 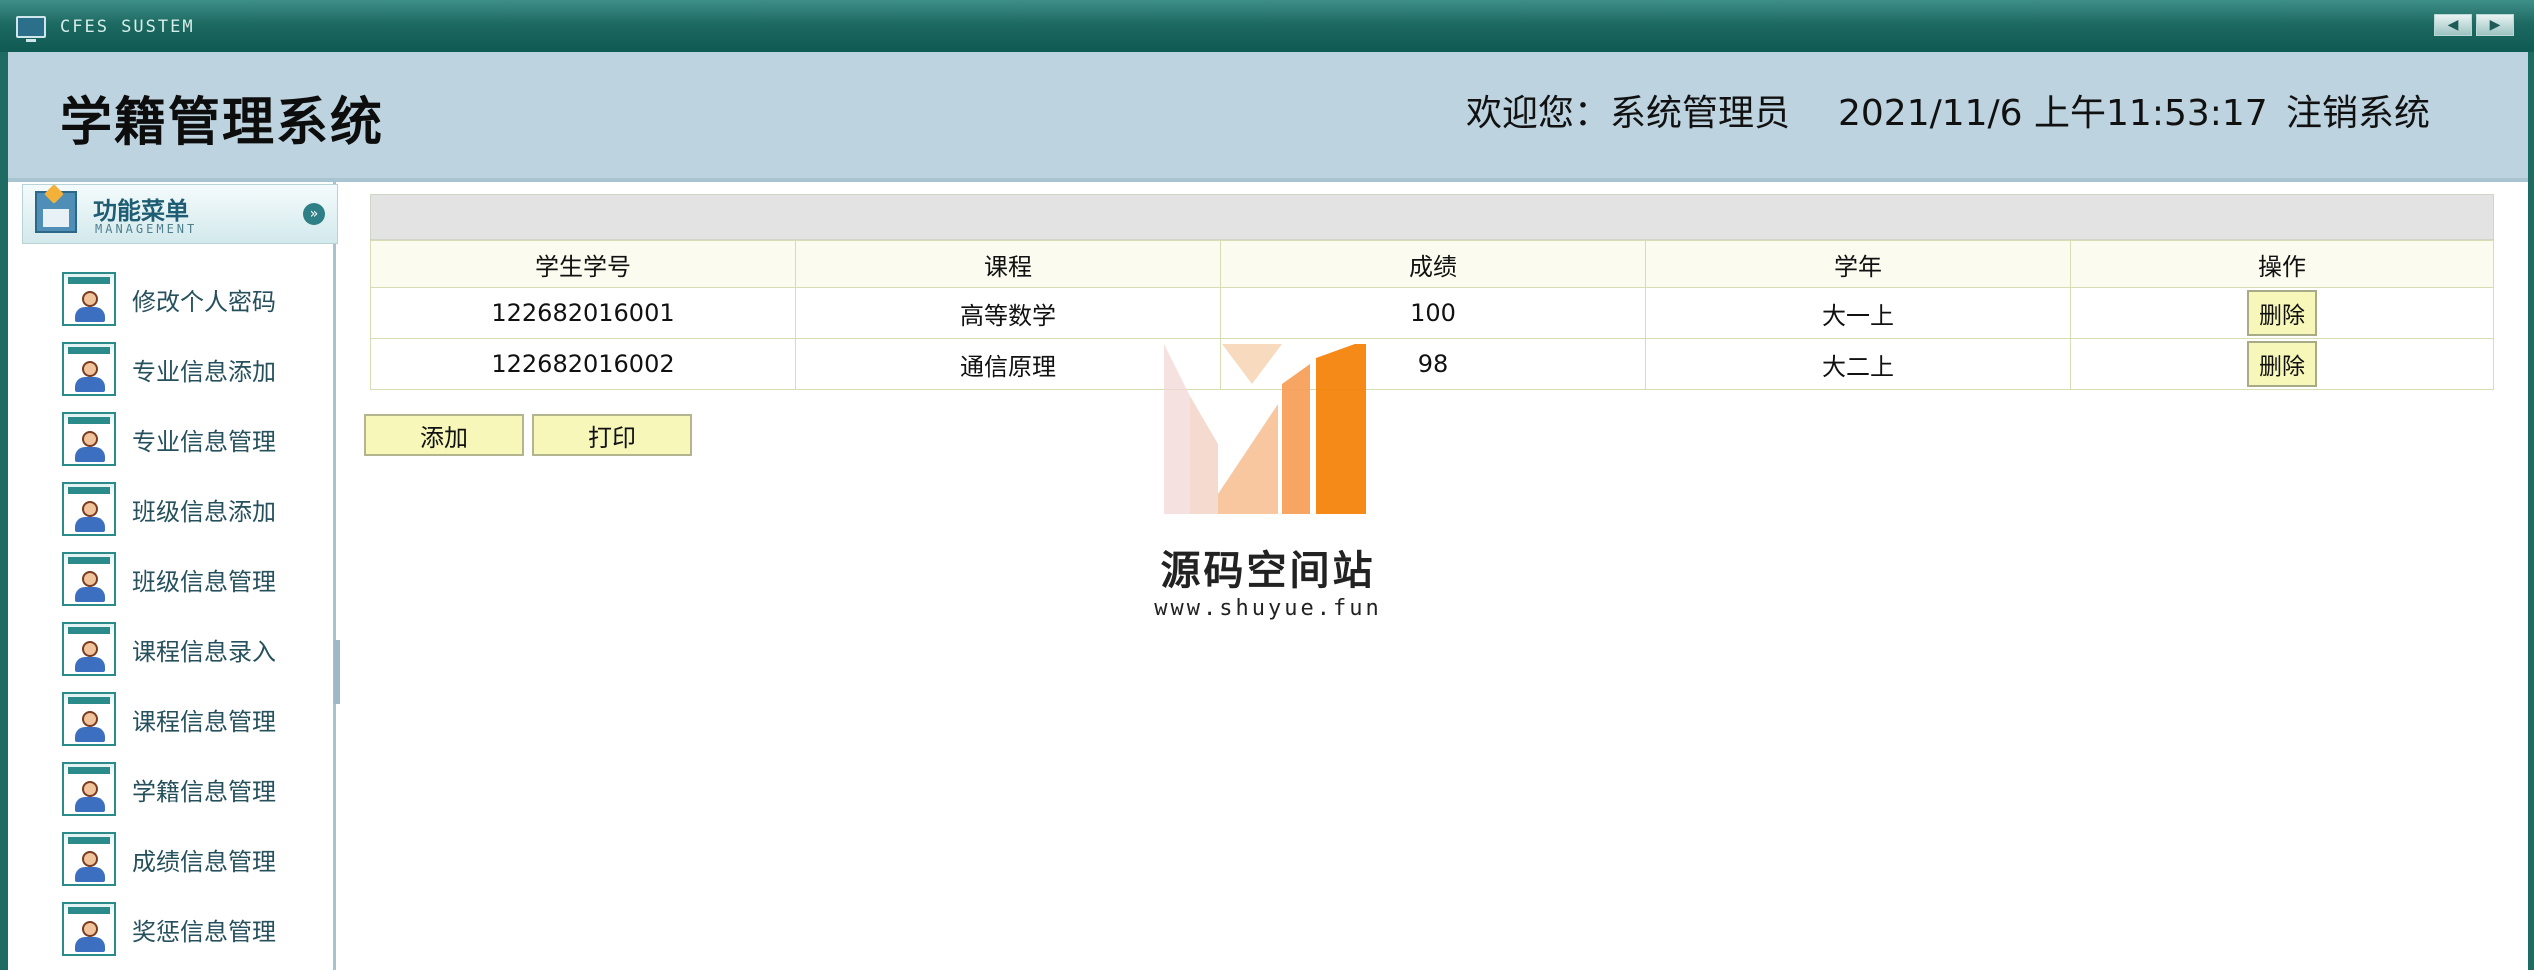 What do you see at coordinates (1008, 364) in the screenshot?
I see `cell-course: 通信原理` at bounding box center [1008, 364].